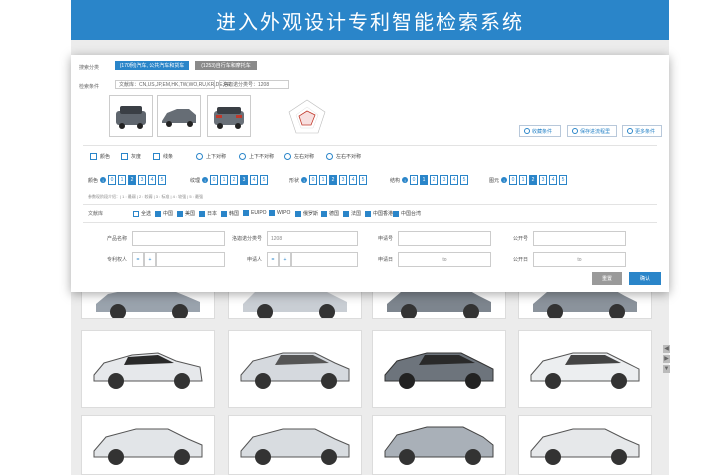  I want to click on applicant-label: 申请人, so click(254, 260).